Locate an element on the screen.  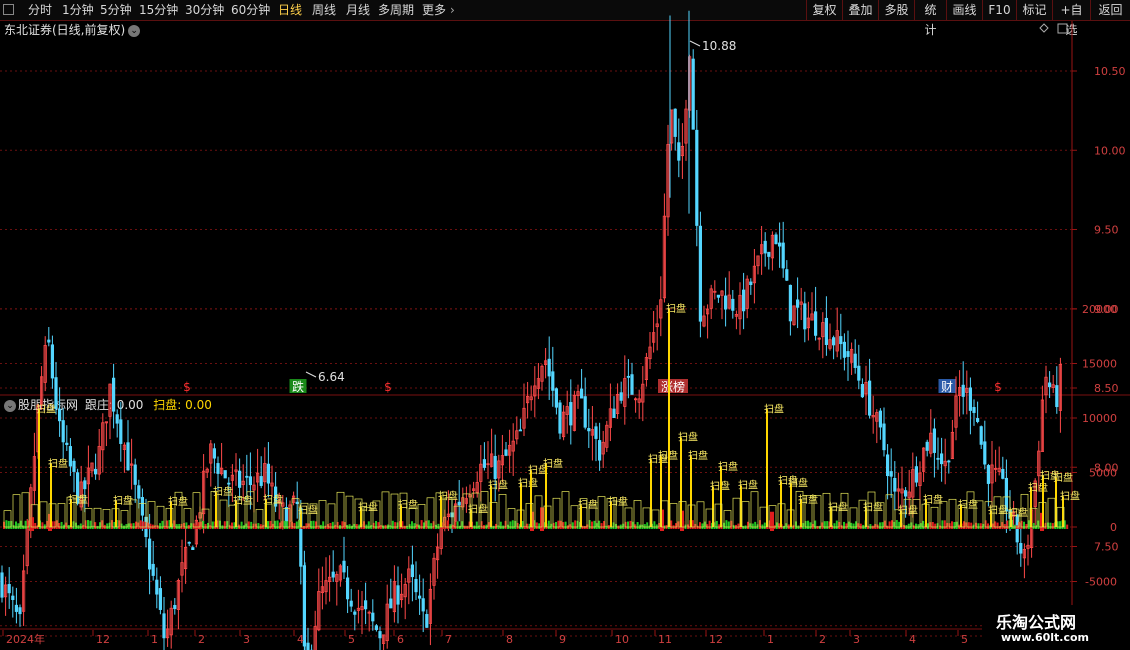
scan-bar is located at coordinates (681, 482).